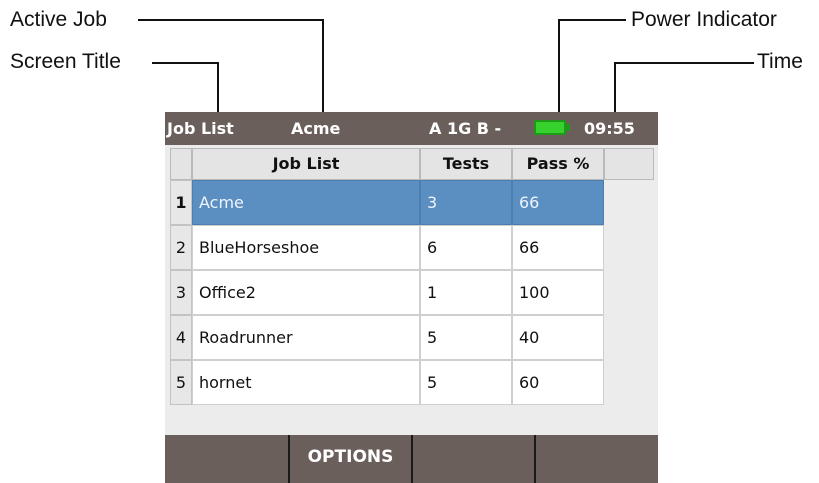 Image resolution: width=819 pixels, height=483 pixels. Describe the element at coordinates (704, 19) in the screenshot. I see `callout-power-indicator: Power Indicator` at that location.